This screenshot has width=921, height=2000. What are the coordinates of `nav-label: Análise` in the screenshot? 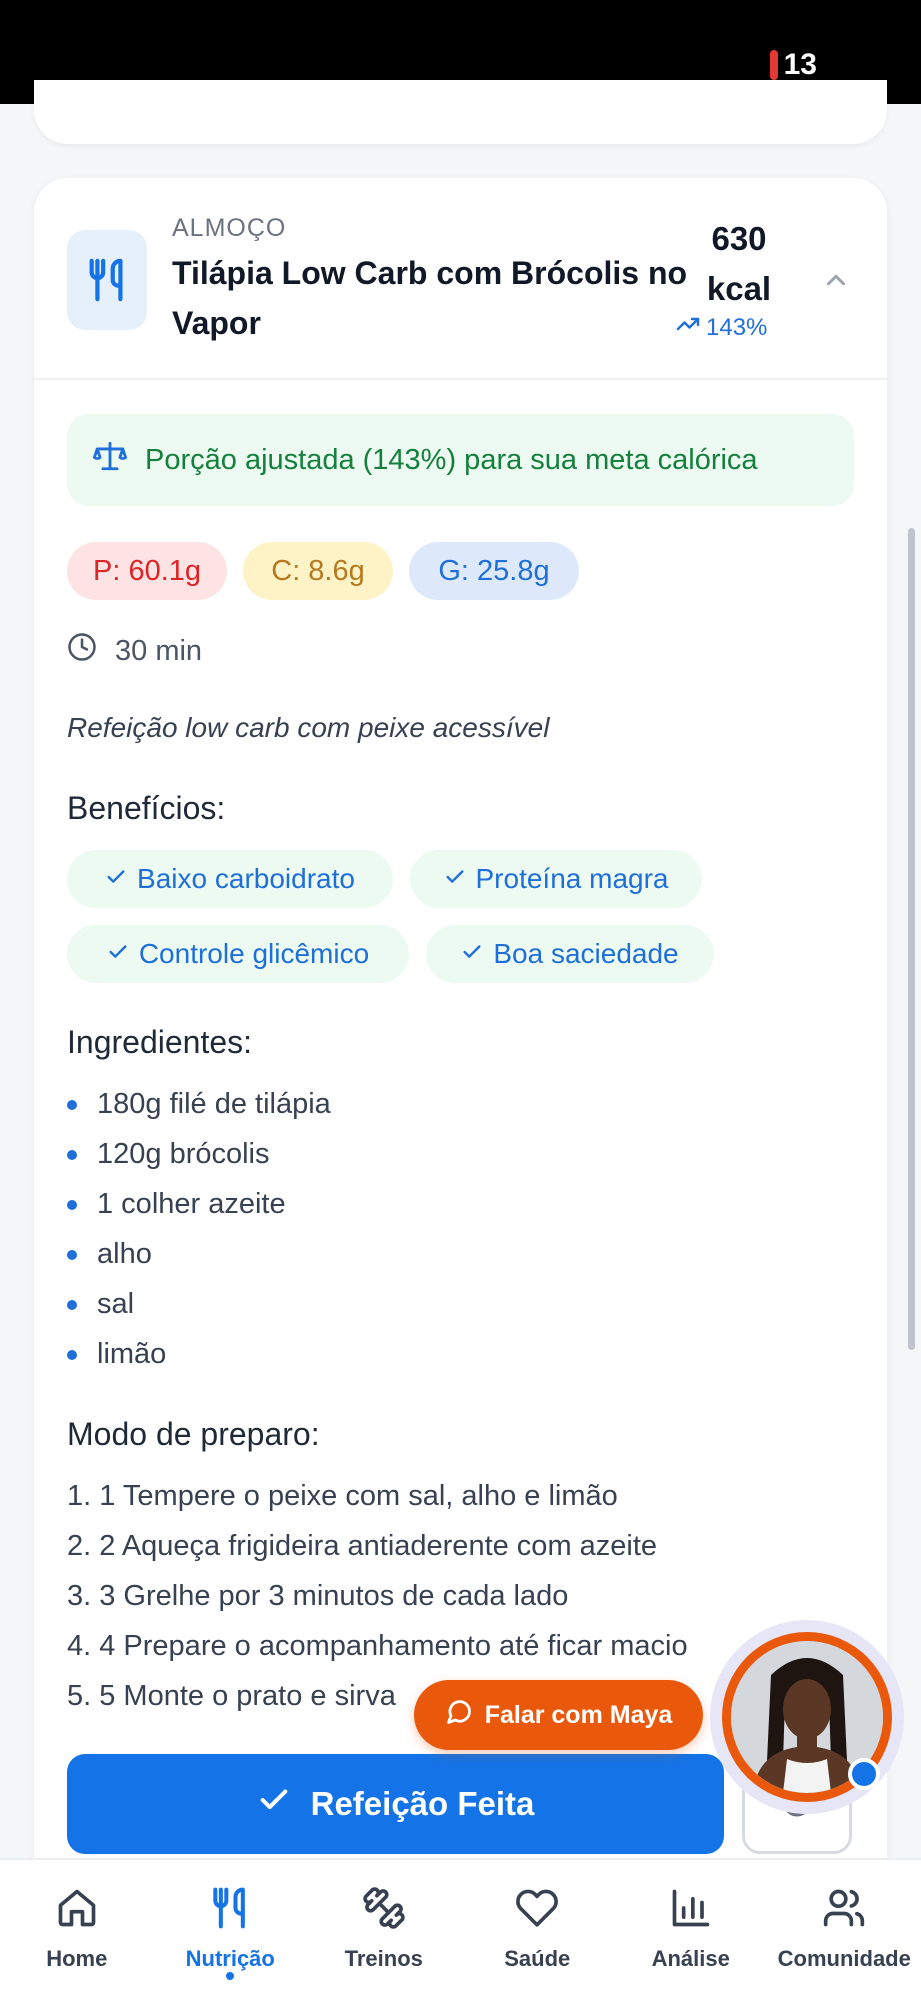 It's located at (690, 1958).